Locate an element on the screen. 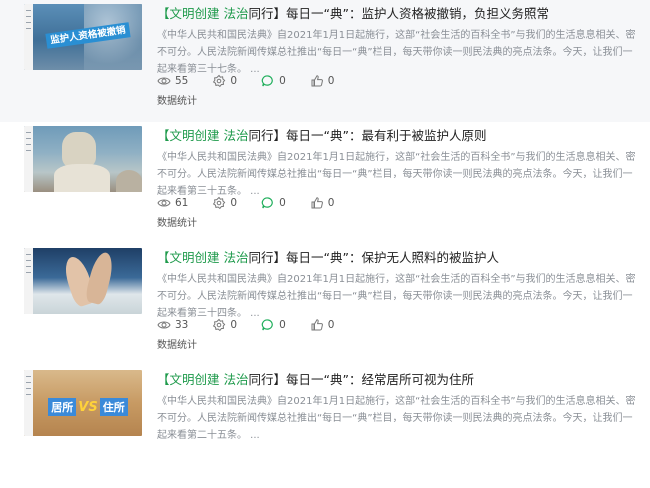 The image size is (650, 488). thumbnail-caption-right: 住所 is located at coordinates (113, 407).